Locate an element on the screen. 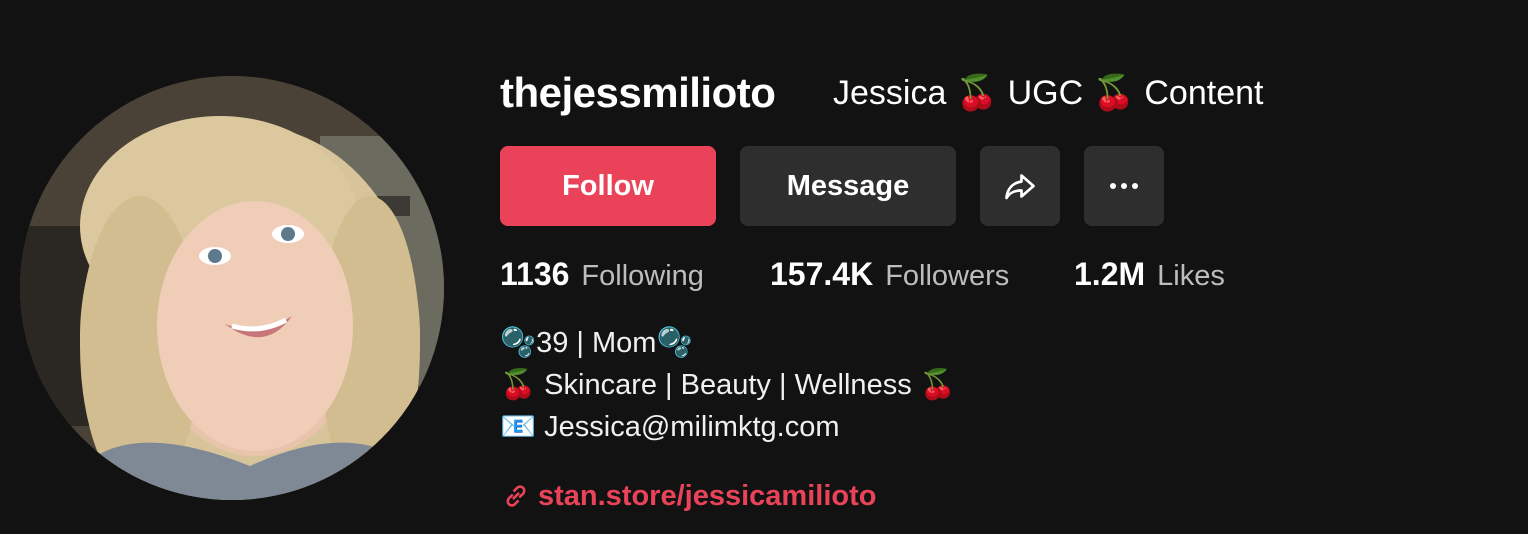  link-icon is located at coordinates (516, 496).